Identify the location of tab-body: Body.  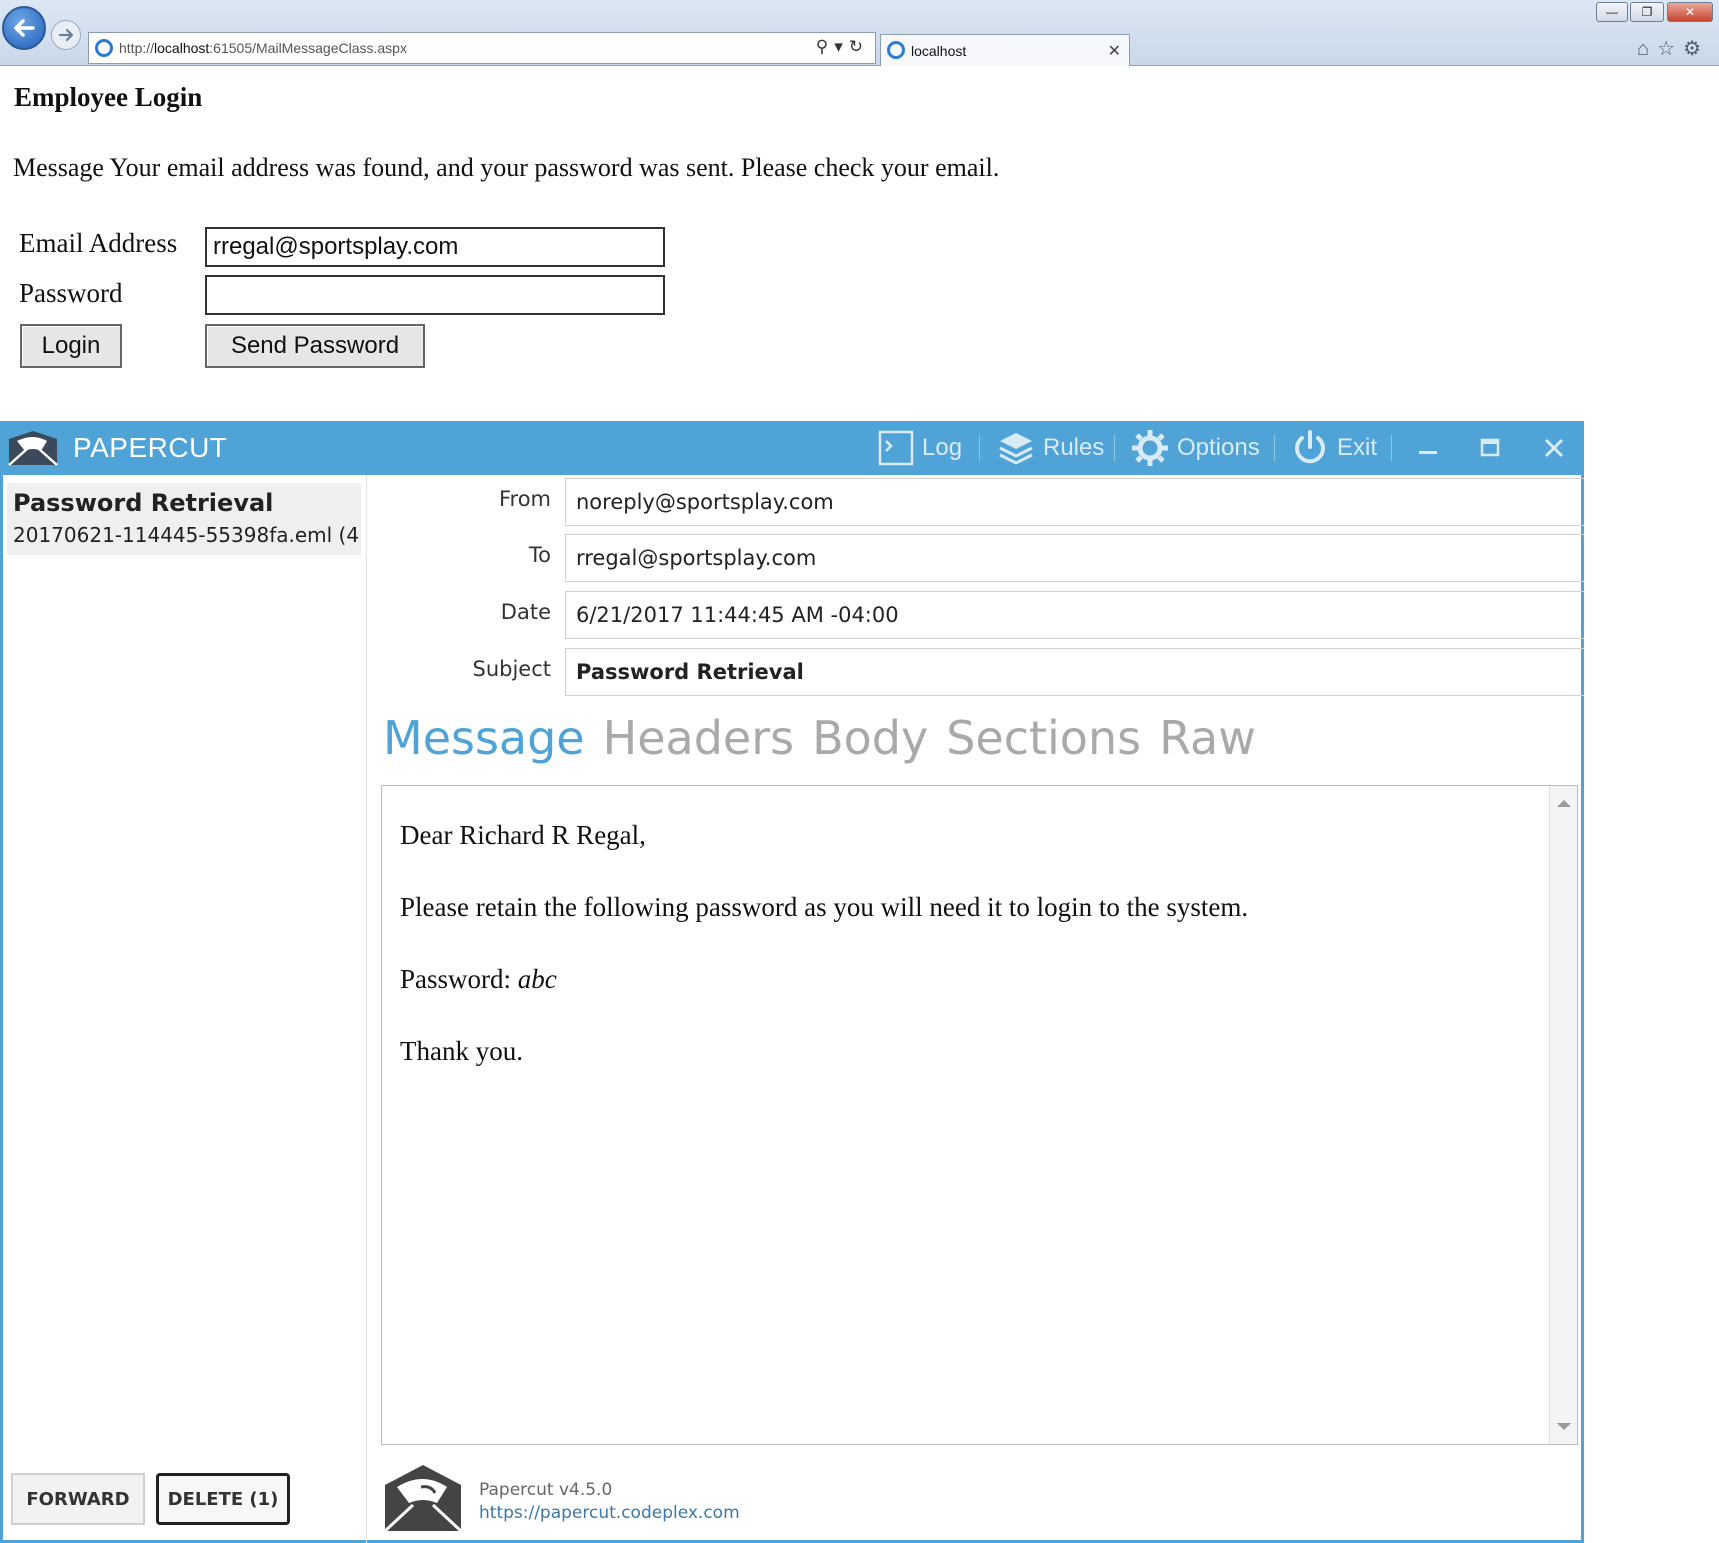
(870, 738).